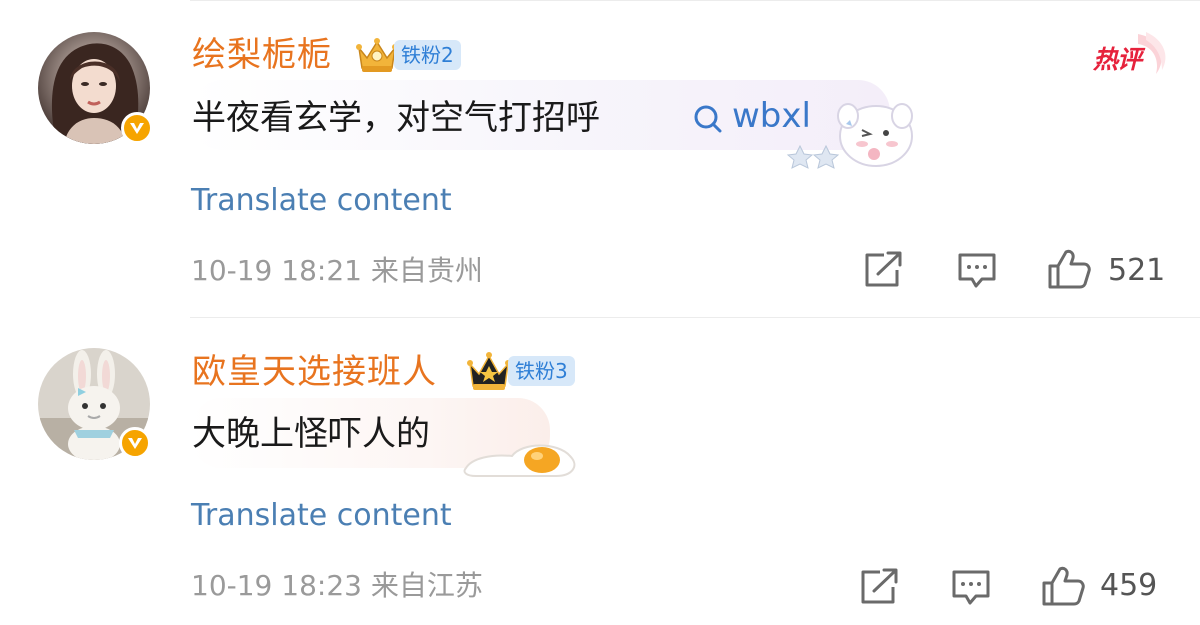  What do you see at coordinates (1129, 585) in the screenshot?
I see `like-count: 459` at bounding box center [1129, 585].